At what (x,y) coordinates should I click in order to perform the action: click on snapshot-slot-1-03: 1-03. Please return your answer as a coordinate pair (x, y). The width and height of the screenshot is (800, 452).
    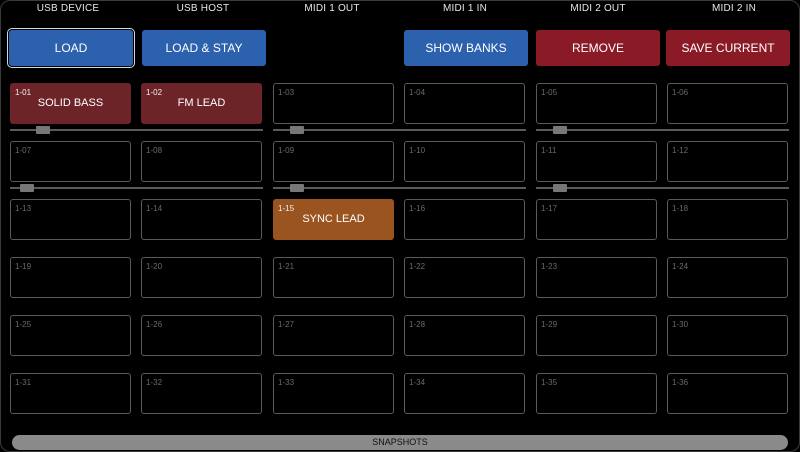
    Looking at the image, I should click on (333, 103).